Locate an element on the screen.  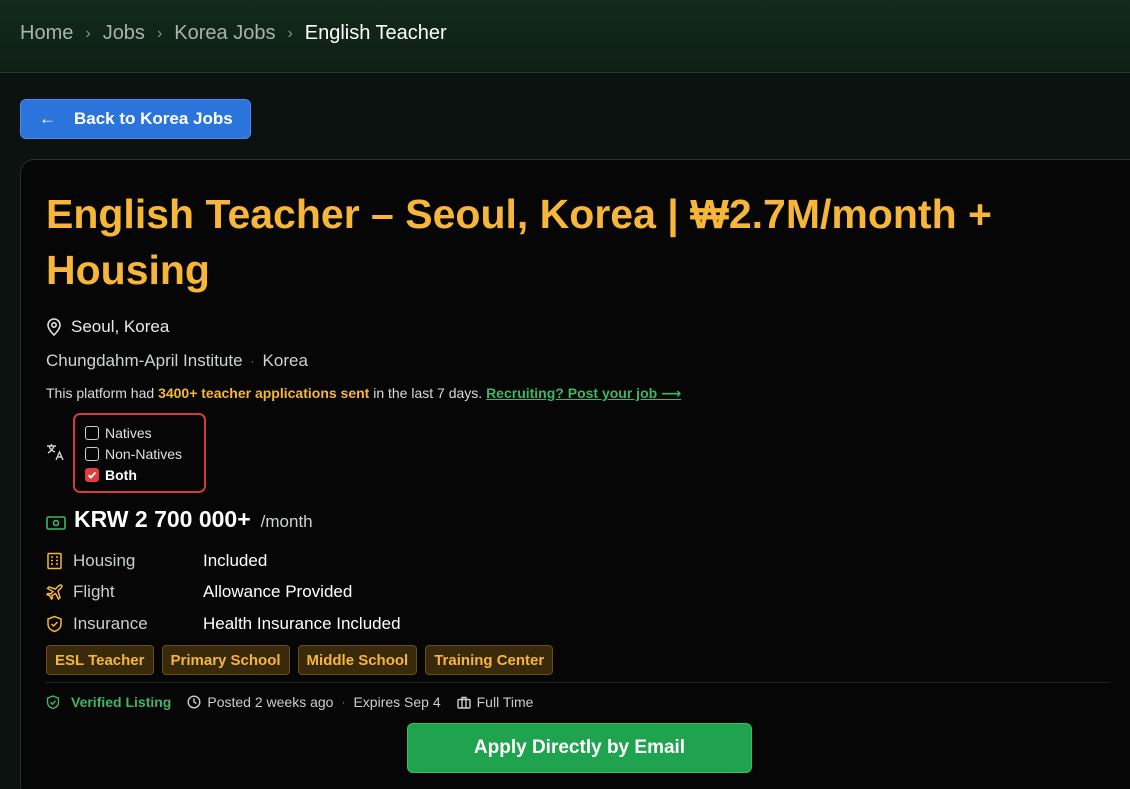
benefit-insurance: Insurance Health Insurance Included is located at coordinates (223, 624).